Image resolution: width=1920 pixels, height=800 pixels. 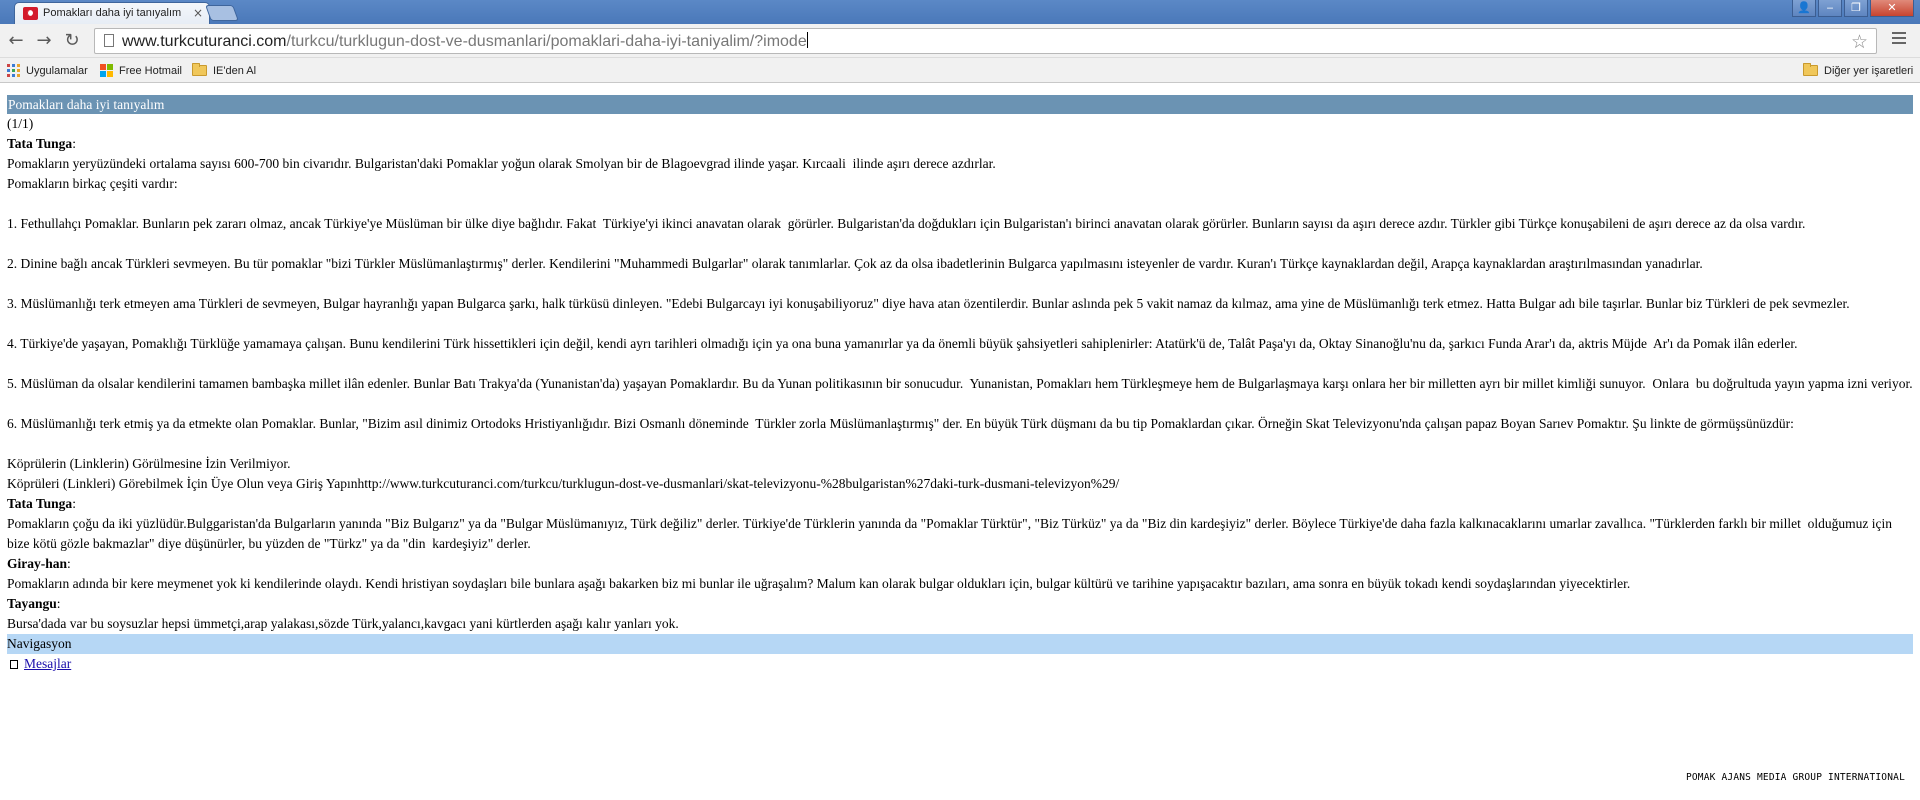 What do you see at coordinates (106, 70) in the screenshot?
I see `windows-icon` at bounding box center [106, 70].